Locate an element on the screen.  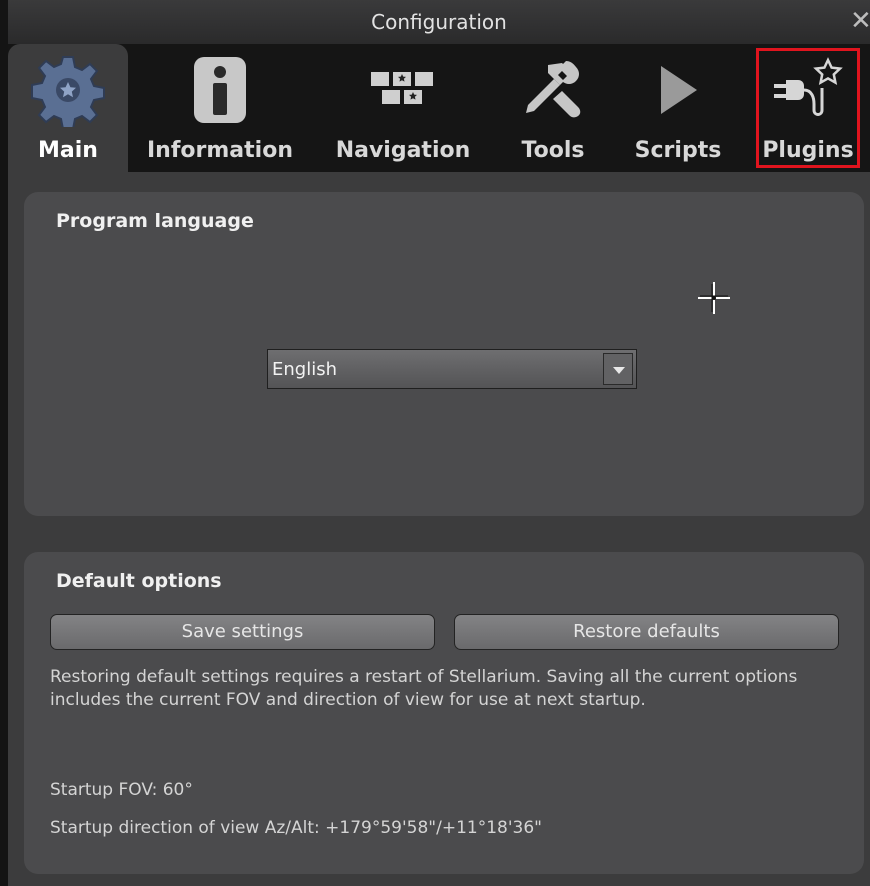
title-bar: Configuration ✕ is located at coordinates (439, 22).